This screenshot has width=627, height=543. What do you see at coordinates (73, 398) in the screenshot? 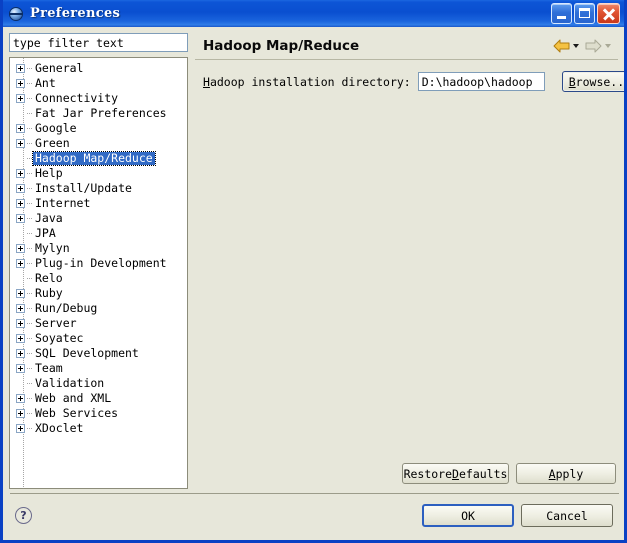
I see `tree-item-label: Web and XML` at bounding box center [73, 398].